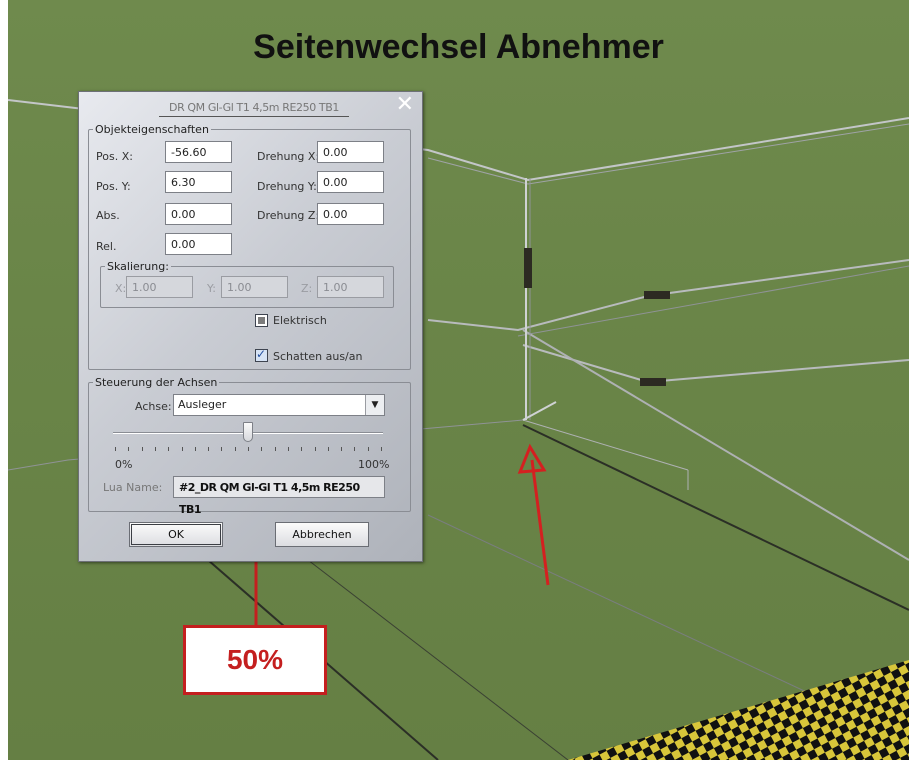 The image size is (909, 767). I want to click on rotation-y-label: Drehung Y:, so click(287, 186).